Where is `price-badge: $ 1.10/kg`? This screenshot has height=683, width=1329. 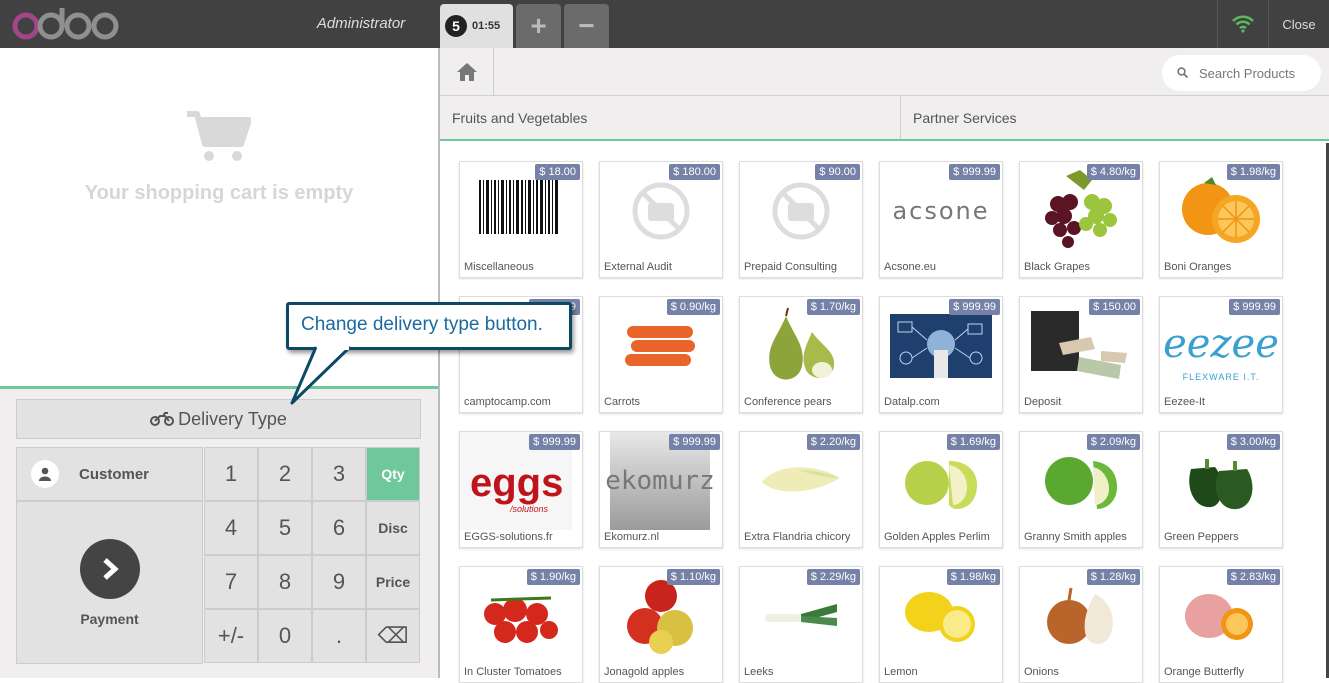
price-badge: $ 1.10/kg is located at coordinates (693, 577).